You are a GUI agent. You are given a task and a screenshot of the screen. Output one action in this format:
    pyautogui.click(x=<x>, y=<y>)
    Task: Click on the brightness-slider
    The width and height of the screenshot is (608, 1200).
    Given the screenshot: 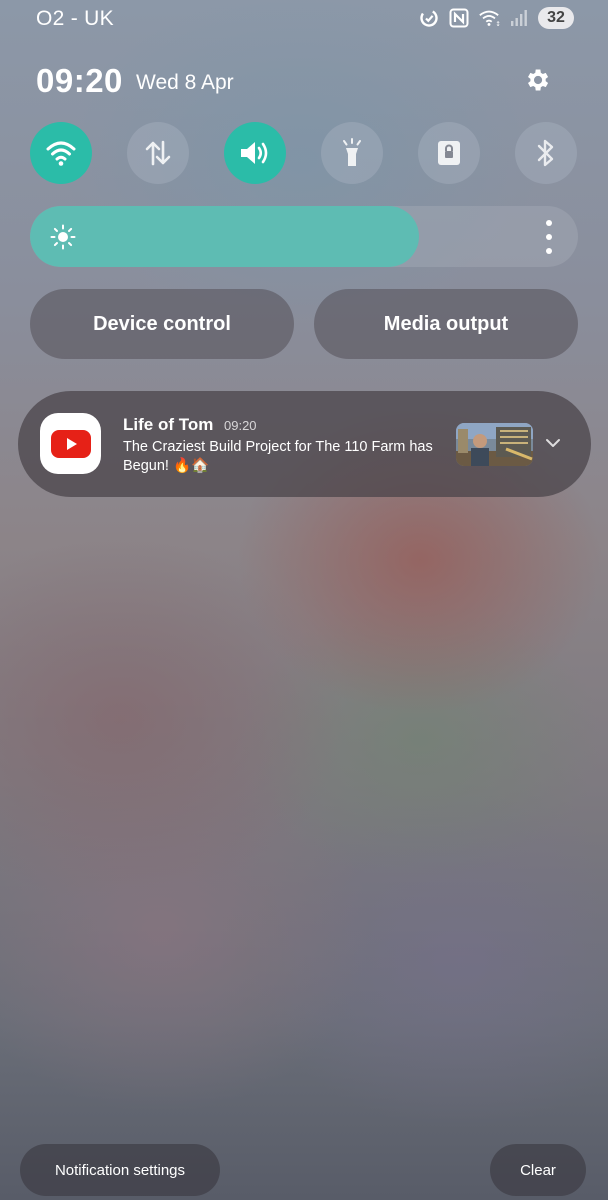 What is the action you would take?
    pyautogui.click(x=304, y=236)
    